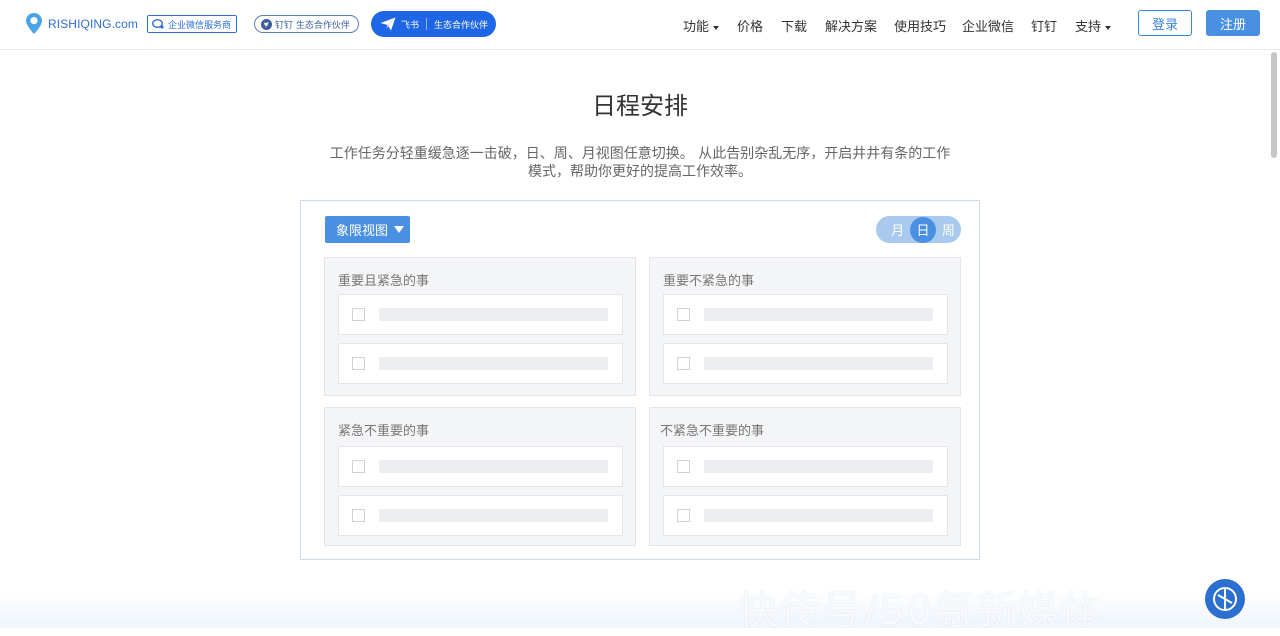 Image resolution: width=1280 pixels, height=636 pixels. I want to click on feishu-partner-badge: 飞书 生态合作伙伴, so click(433, 24).